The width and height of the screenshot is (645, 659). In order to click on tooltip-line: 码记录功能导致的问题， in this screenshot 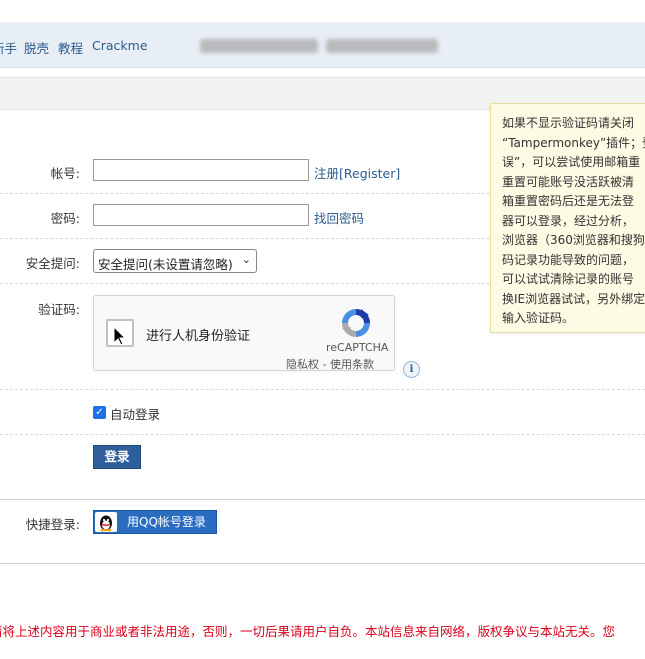, I will do `click(568, 259)`.